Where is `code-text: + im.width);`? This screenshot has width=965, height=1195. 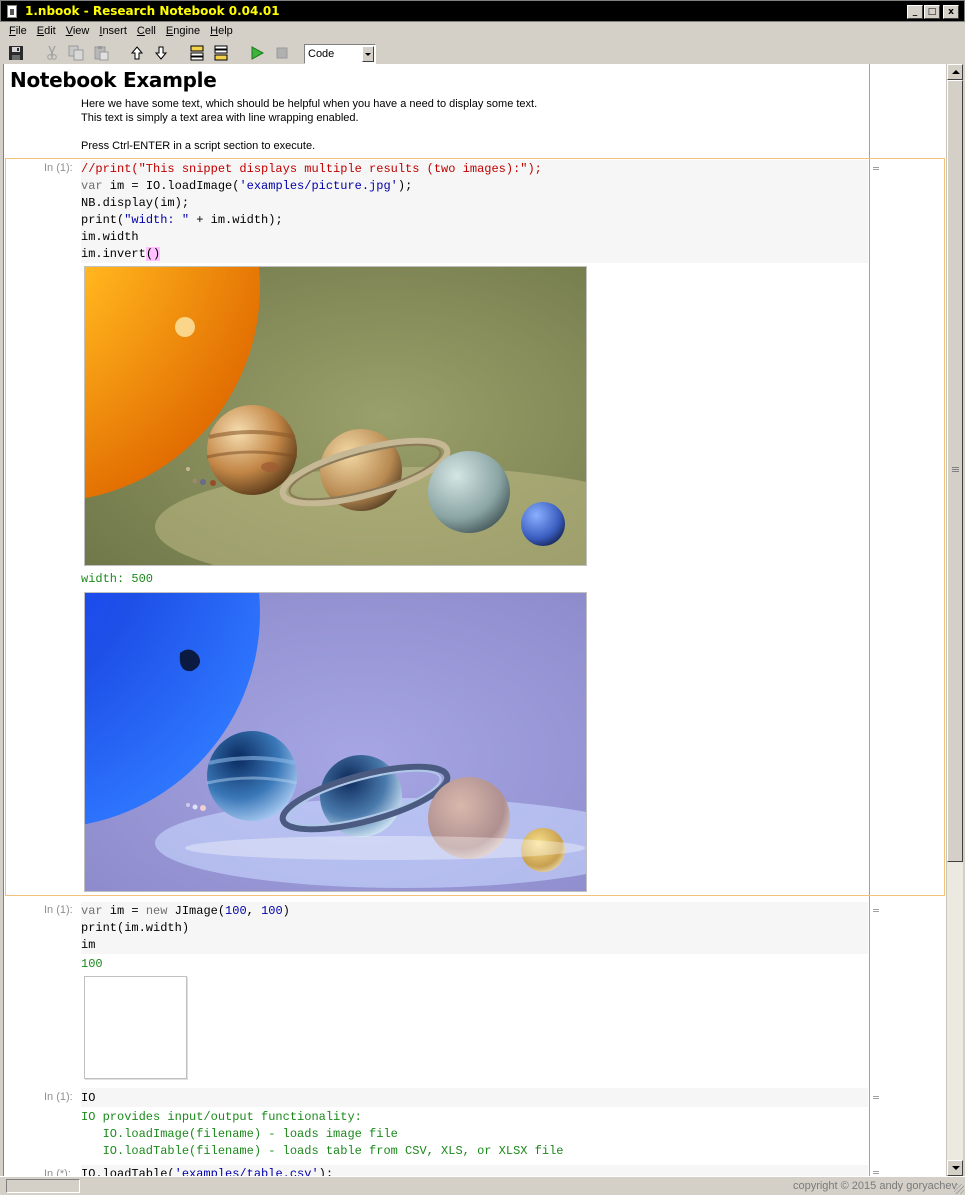 code-text: + im.width); is located at coordinates (236, 220).